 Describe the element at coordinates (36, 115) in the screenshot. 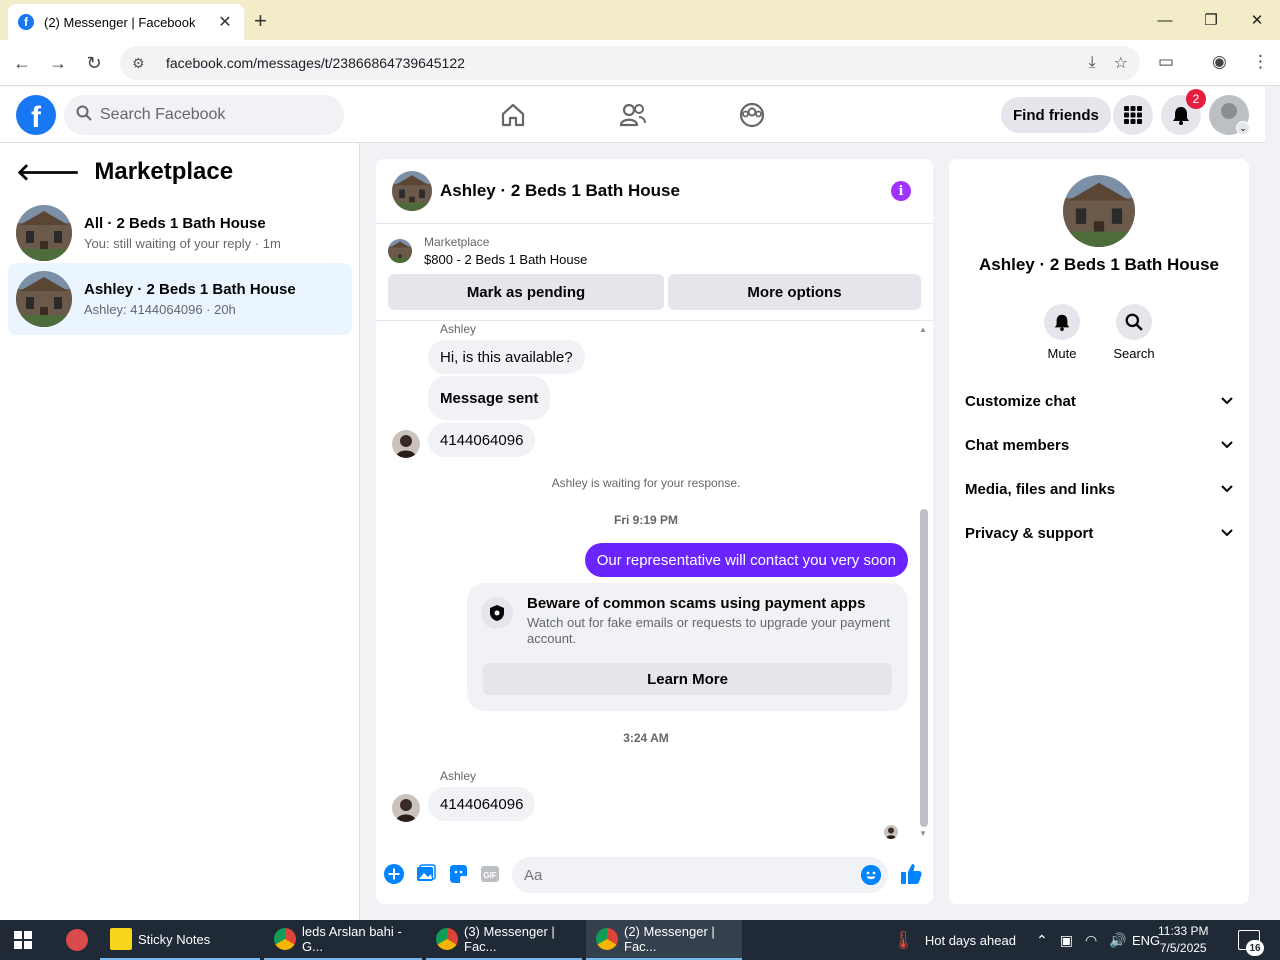

I see `facebook-logo-icon: f` at that location.